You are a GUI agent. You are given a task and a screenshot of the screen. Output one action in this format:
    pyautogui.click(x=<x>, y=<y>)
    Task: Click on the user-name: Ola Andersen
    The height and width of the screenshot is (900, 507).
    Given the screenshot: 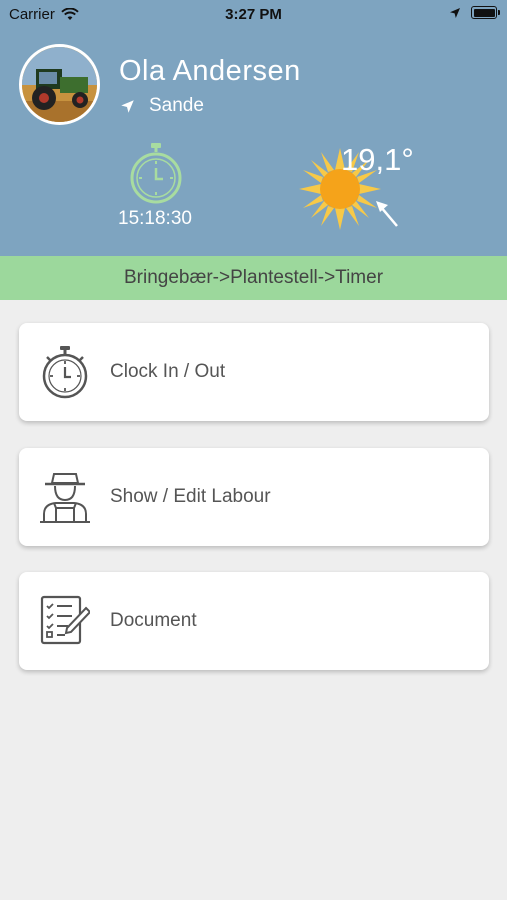 What is the action you would take?
    pyautogui.click(x=210, y=71)
    